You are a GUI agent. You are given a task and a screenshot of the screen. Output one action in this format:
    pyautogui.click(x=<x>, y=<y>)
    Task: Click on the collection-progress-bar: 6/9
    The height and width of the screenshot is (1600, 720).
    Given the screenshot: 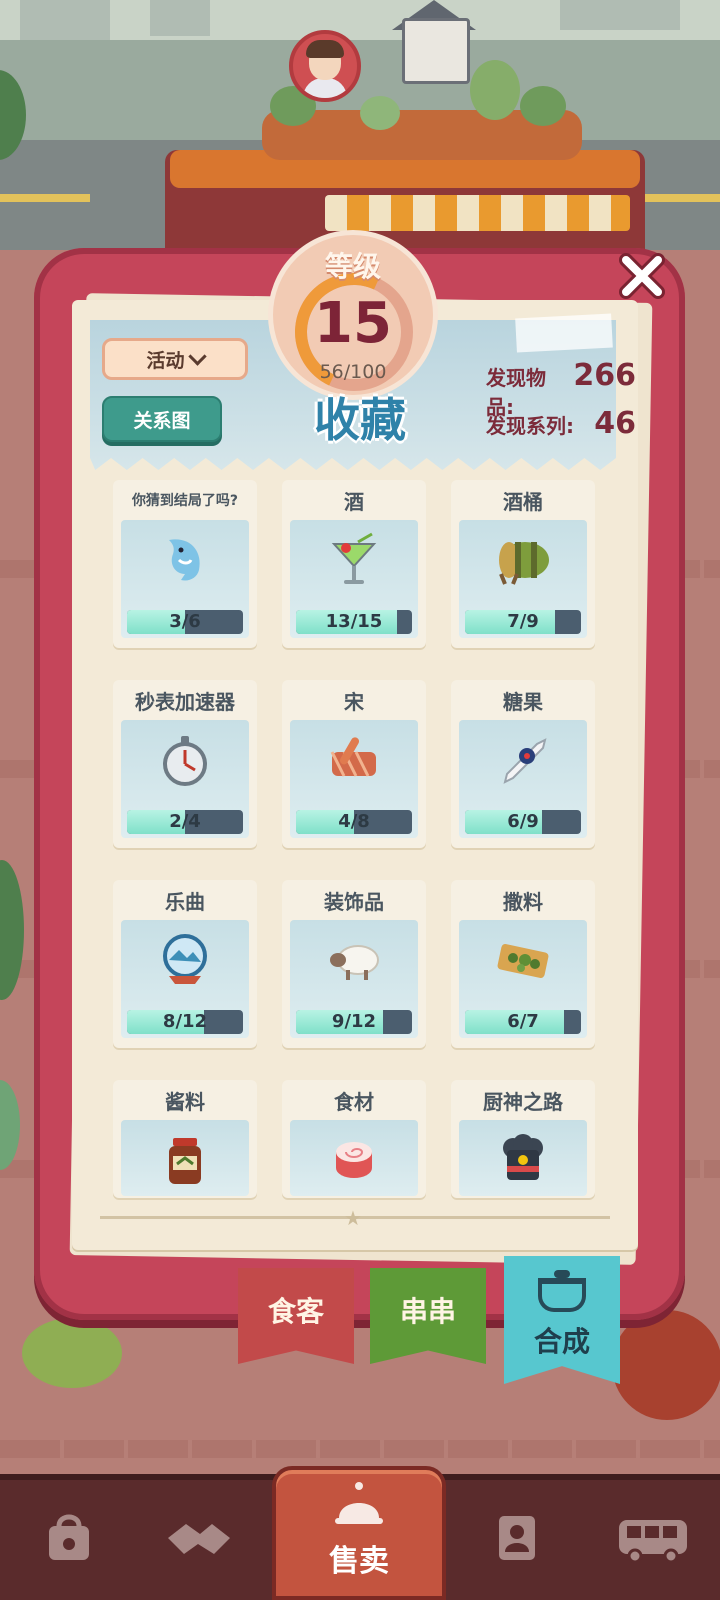 What is the action you would take?
    pyautogui.click(x=523, y=822)
    